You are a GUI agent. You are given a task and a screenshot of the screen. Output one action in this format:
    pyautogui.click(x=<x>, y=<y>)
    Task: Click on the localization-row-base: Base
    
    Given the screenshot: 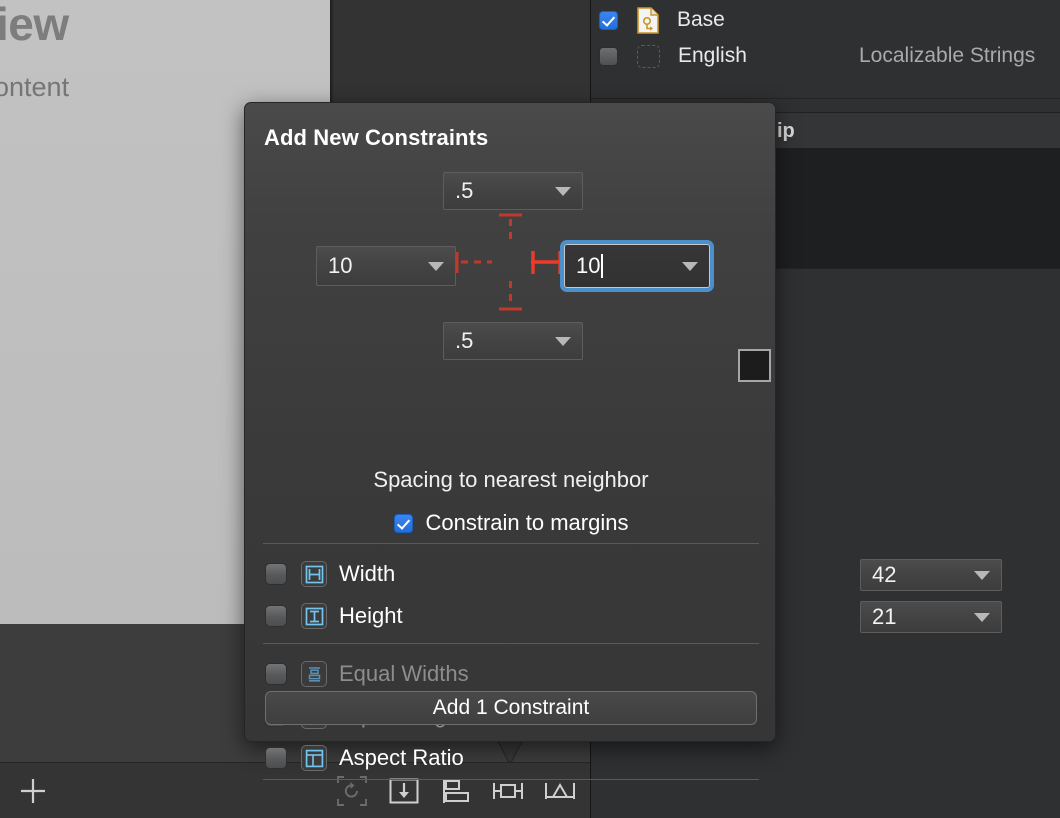 What is the action you would take?
    pyautogui.click(x=825, y=20)
    